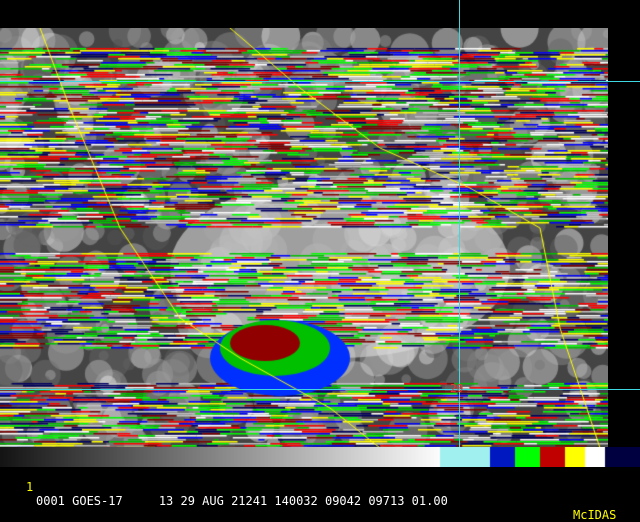 This screenshot has width=640, height=522. I want to click on longitude-line, so click(459, 233).